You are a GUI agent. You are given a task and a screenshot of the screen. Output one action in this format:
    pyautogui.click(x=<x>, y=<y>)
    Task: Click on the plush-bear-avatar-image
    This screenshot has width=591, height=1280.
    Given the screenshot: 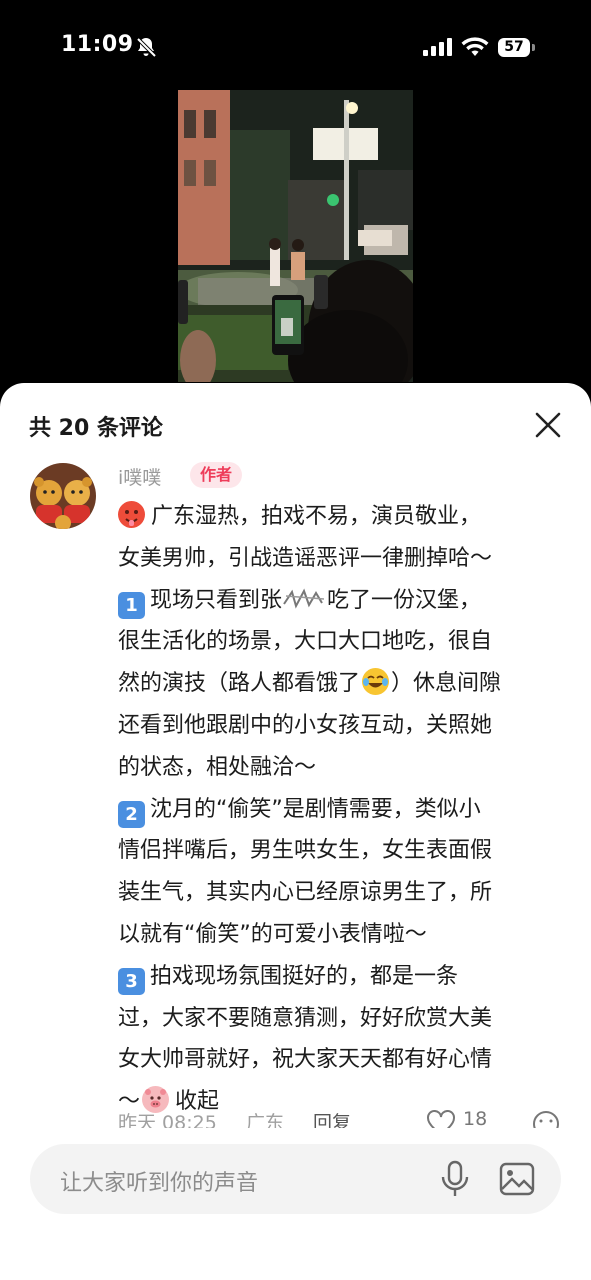 What is the action you would take?
    pyautogui.click(x=63, y=496)
    